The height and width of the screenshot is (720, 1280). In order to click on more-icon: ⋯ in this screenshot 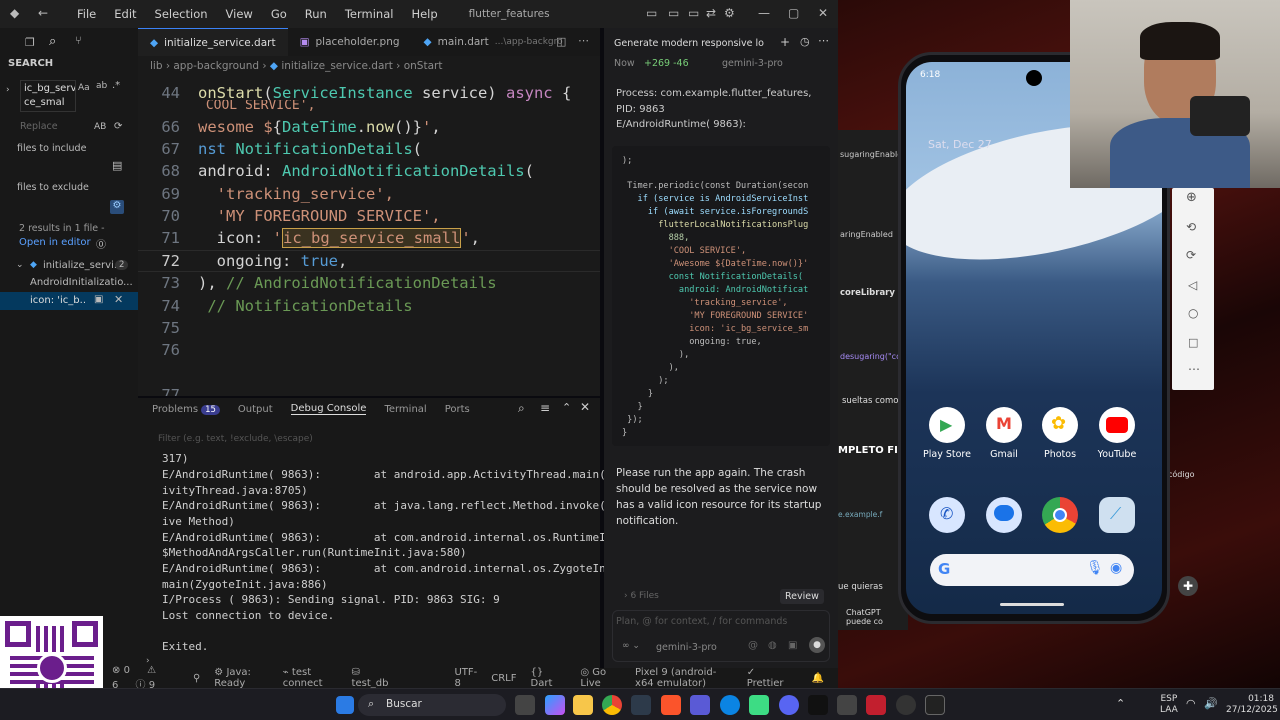, I will do `click(823, 40)`.